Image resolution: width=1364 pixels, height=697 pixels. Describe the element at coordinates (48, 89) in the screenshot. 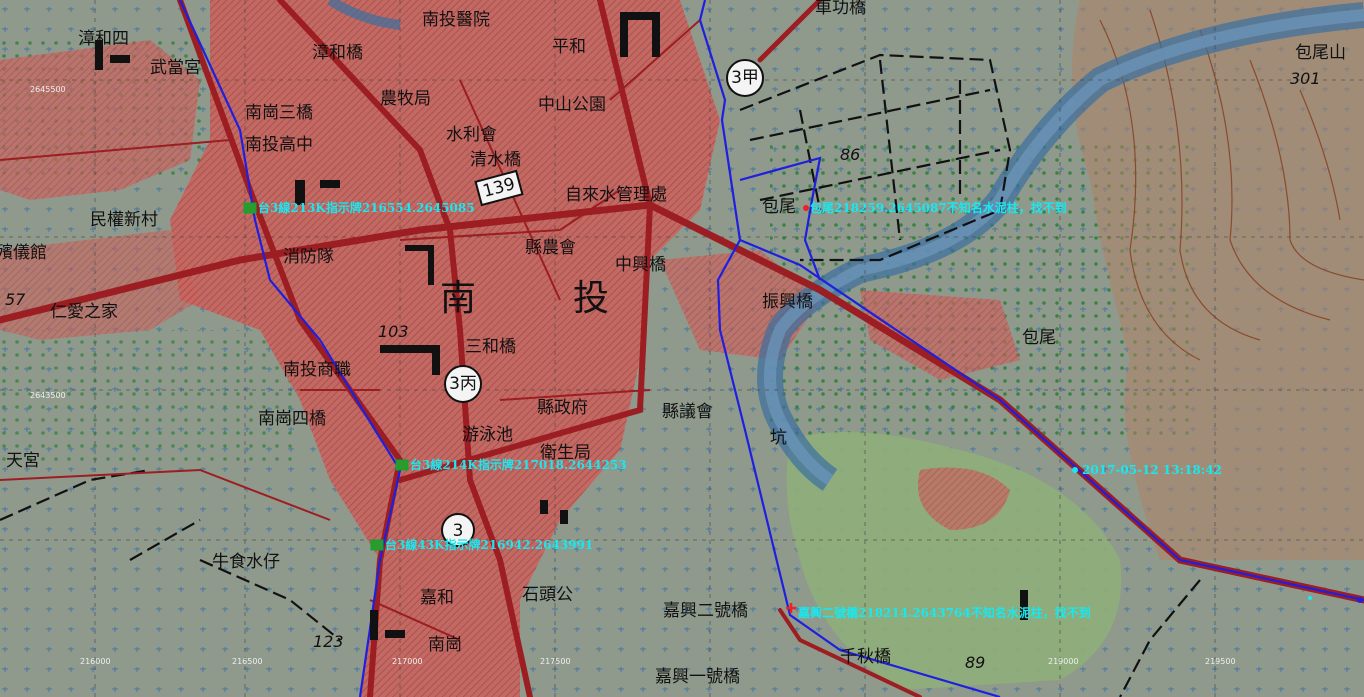

I see `svg-text: 2645500` at that location.